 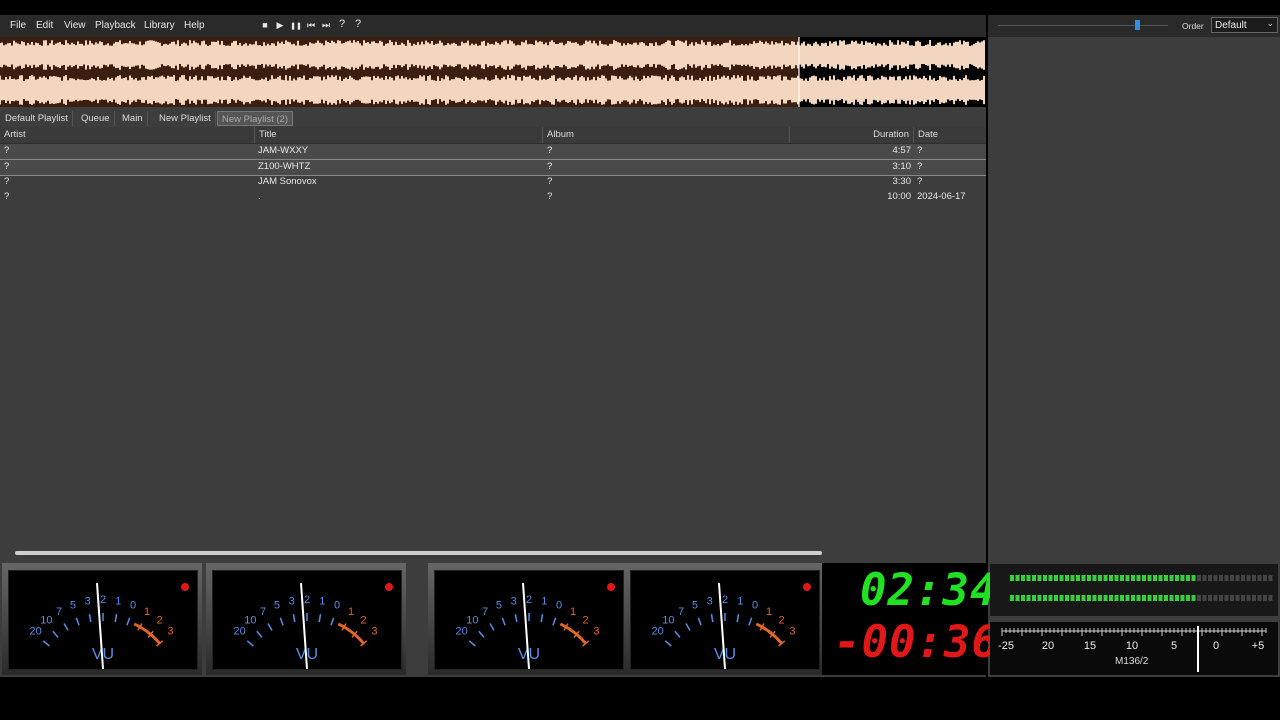 I want to click on cell-title: JAM Sonovox, so click(x=287, y=181).